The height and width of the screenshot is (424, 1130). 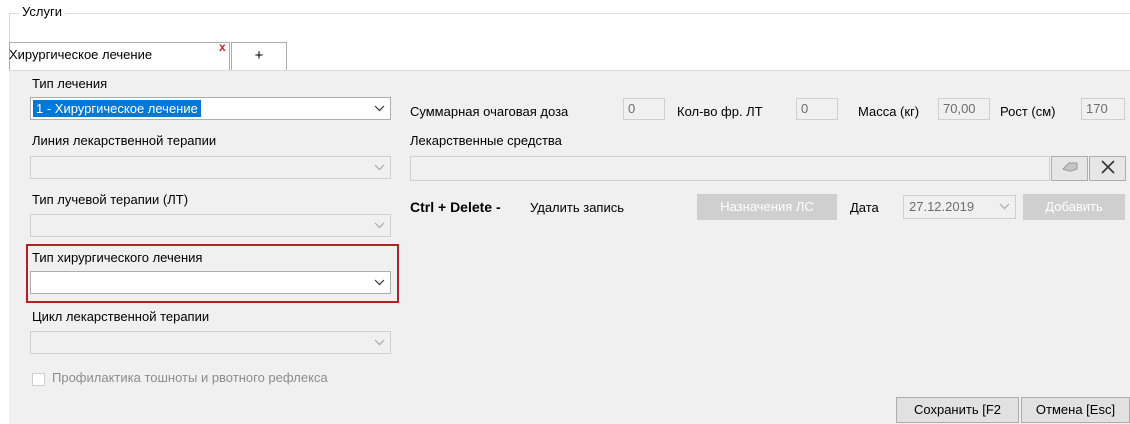 I want to click on drug-cycle-value, so click(x=36, y=342).